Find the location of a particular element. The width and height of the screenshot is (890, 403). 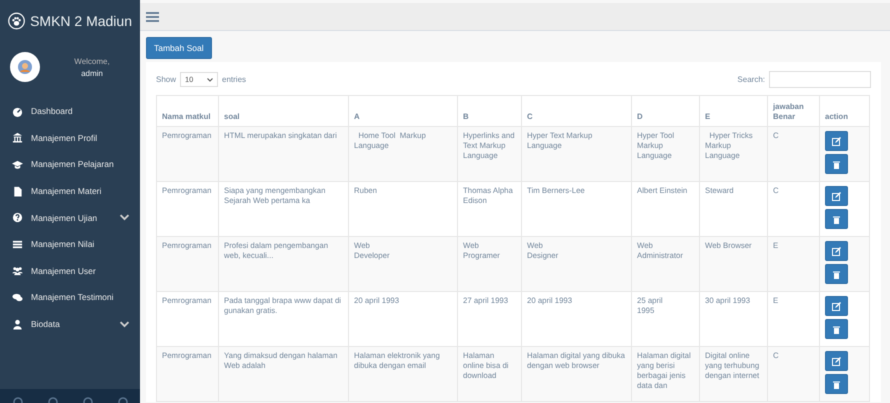

sidebar-item: Manajemen Materi is located at coordinates (70, 191).